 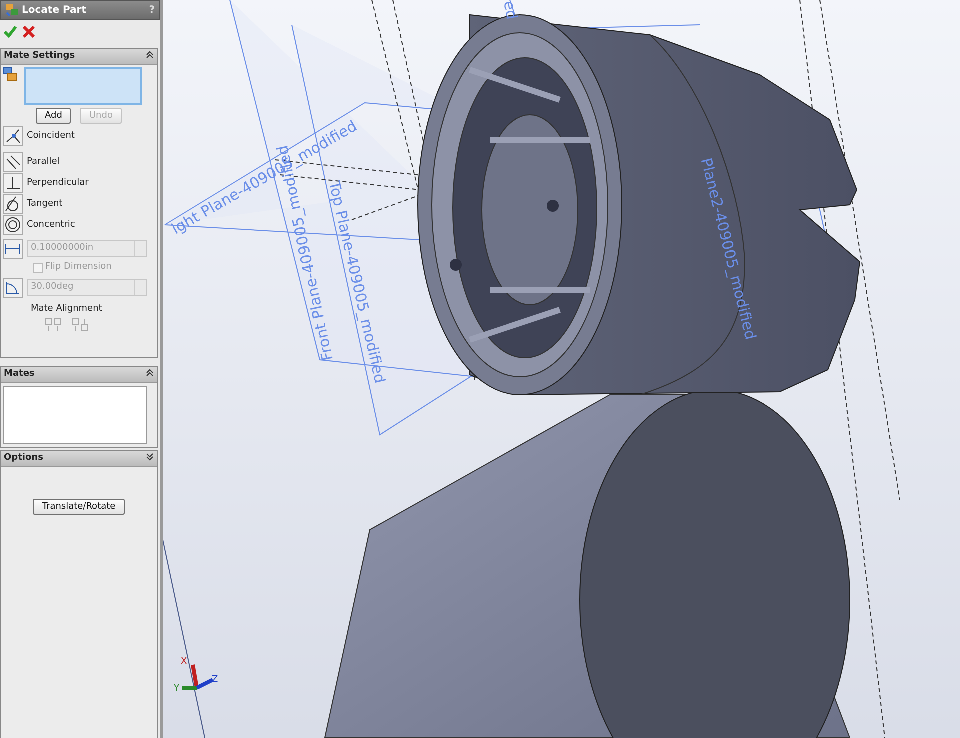 What do you see at coordinates (79, 204) in the screenshot?
I see `mate-type-option: Tangent` at bounding box center [79, 204].